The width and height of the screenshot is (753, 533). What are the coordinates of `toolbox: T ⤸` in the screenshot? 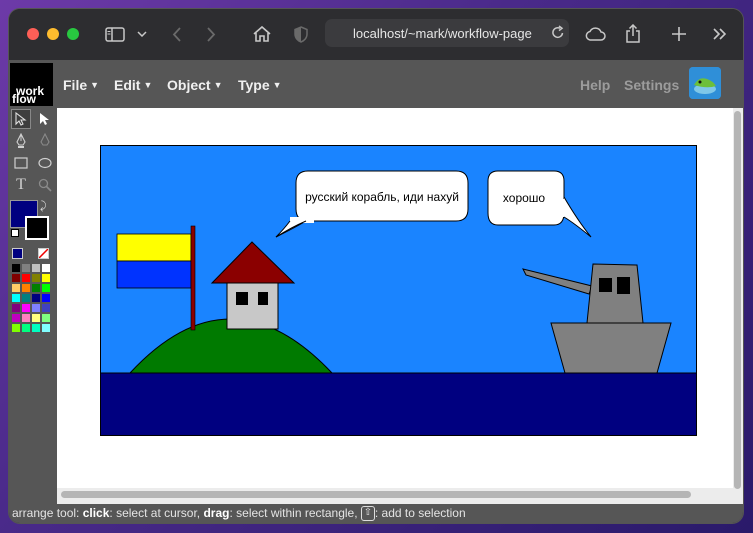 It's located at (33, 306).